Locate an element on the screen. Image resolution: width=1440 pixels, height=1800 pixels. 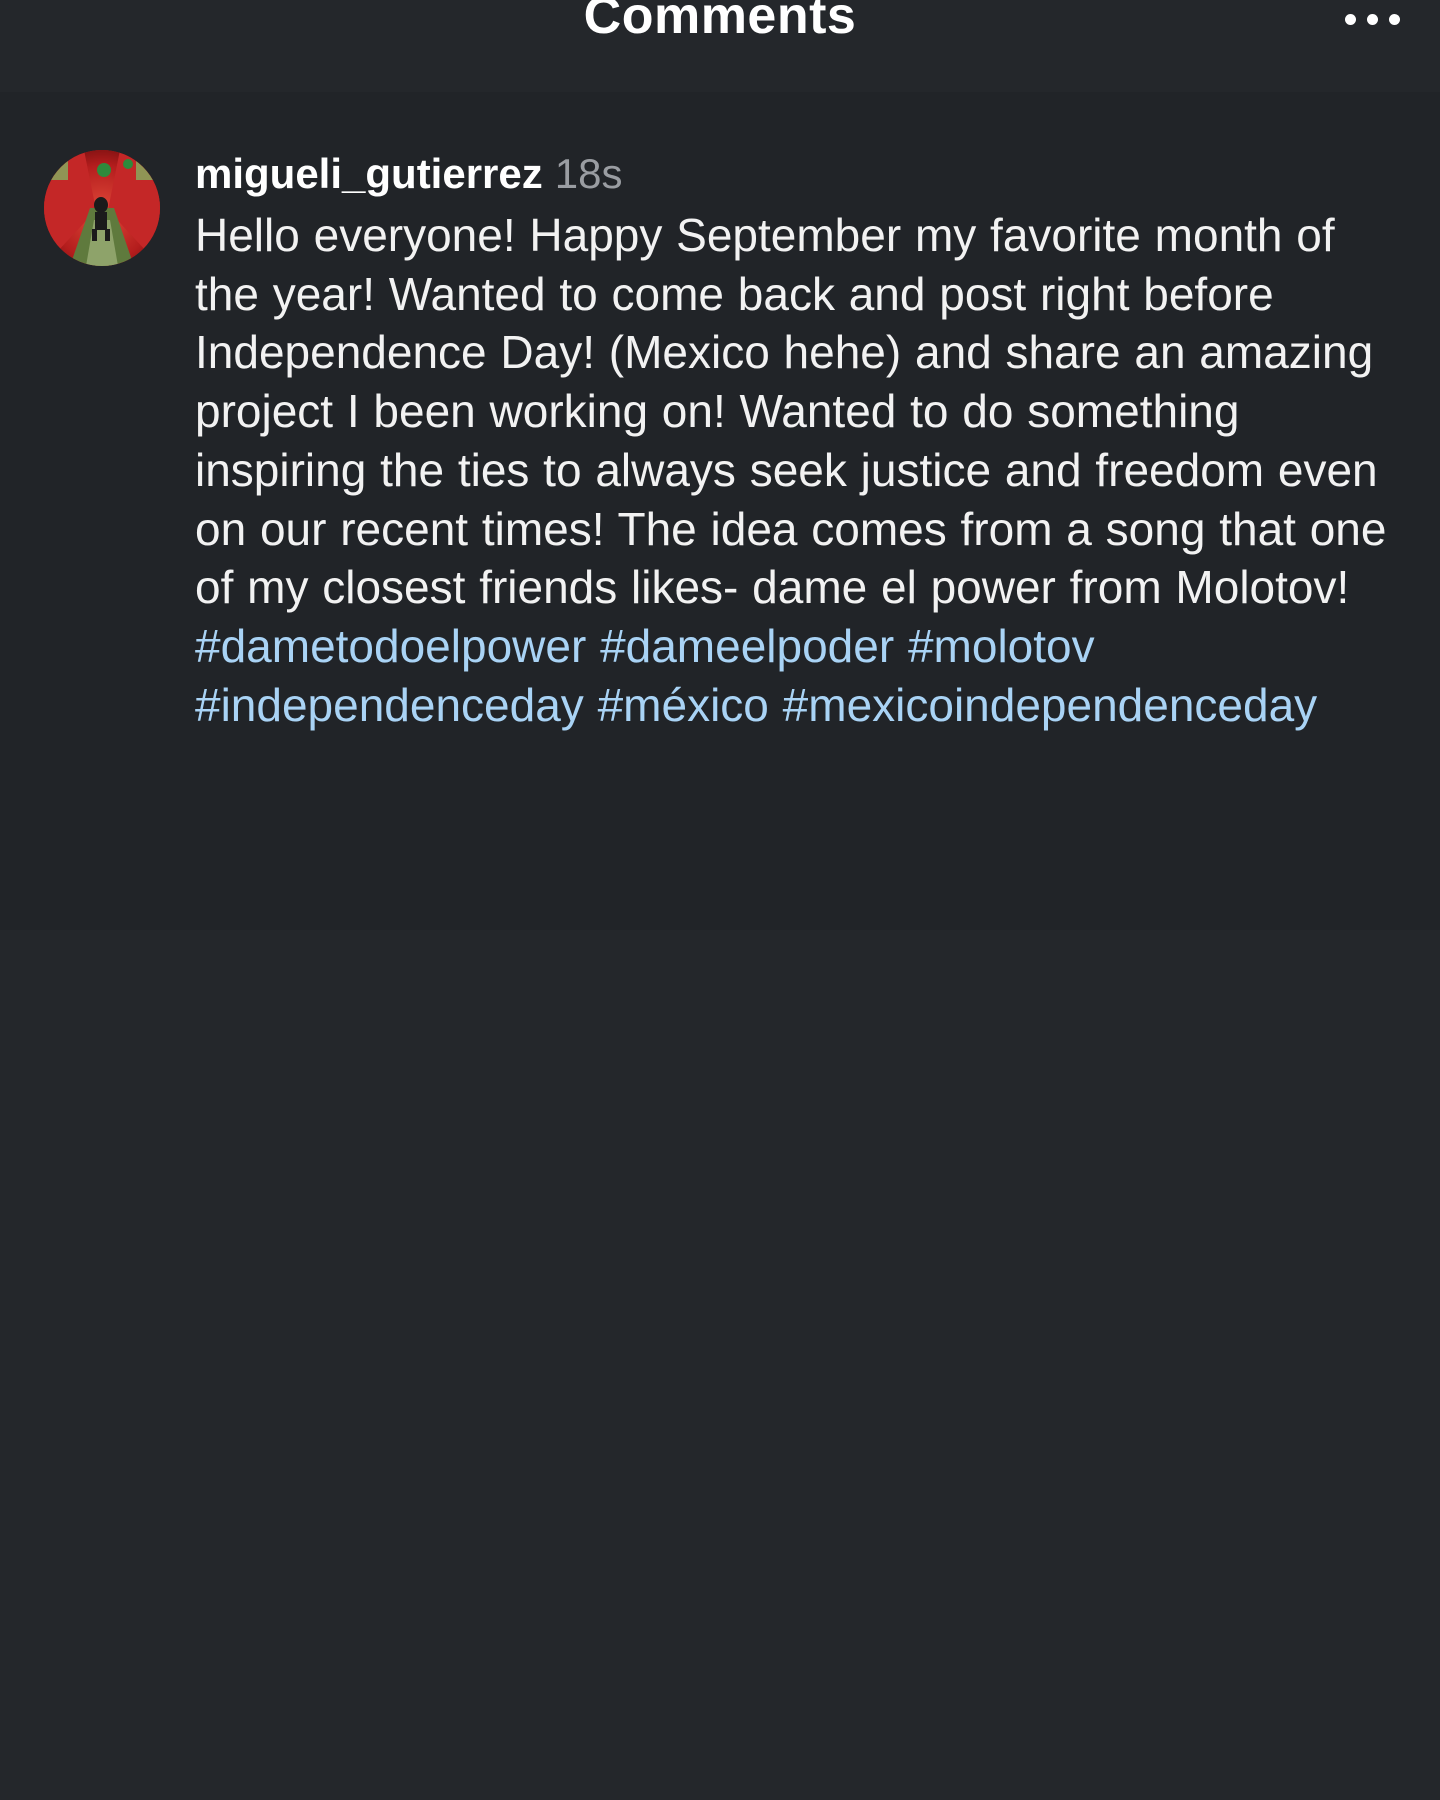
hashtag-link: #méxico is located at coordinates (683, 705).